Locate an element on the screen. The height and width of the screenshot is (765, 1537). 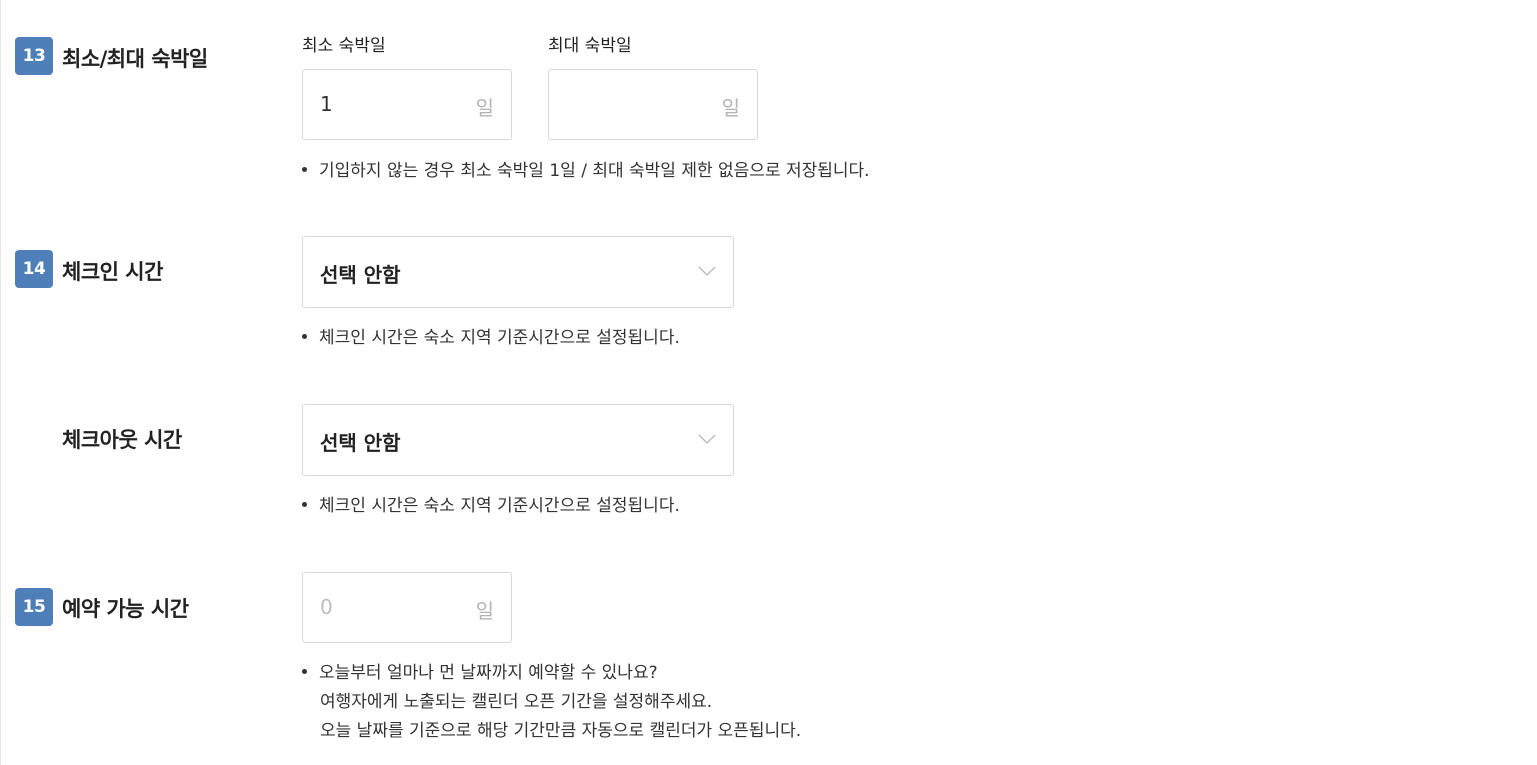
booking-window-placeholder: 0 is located at coordinates (326, 607).